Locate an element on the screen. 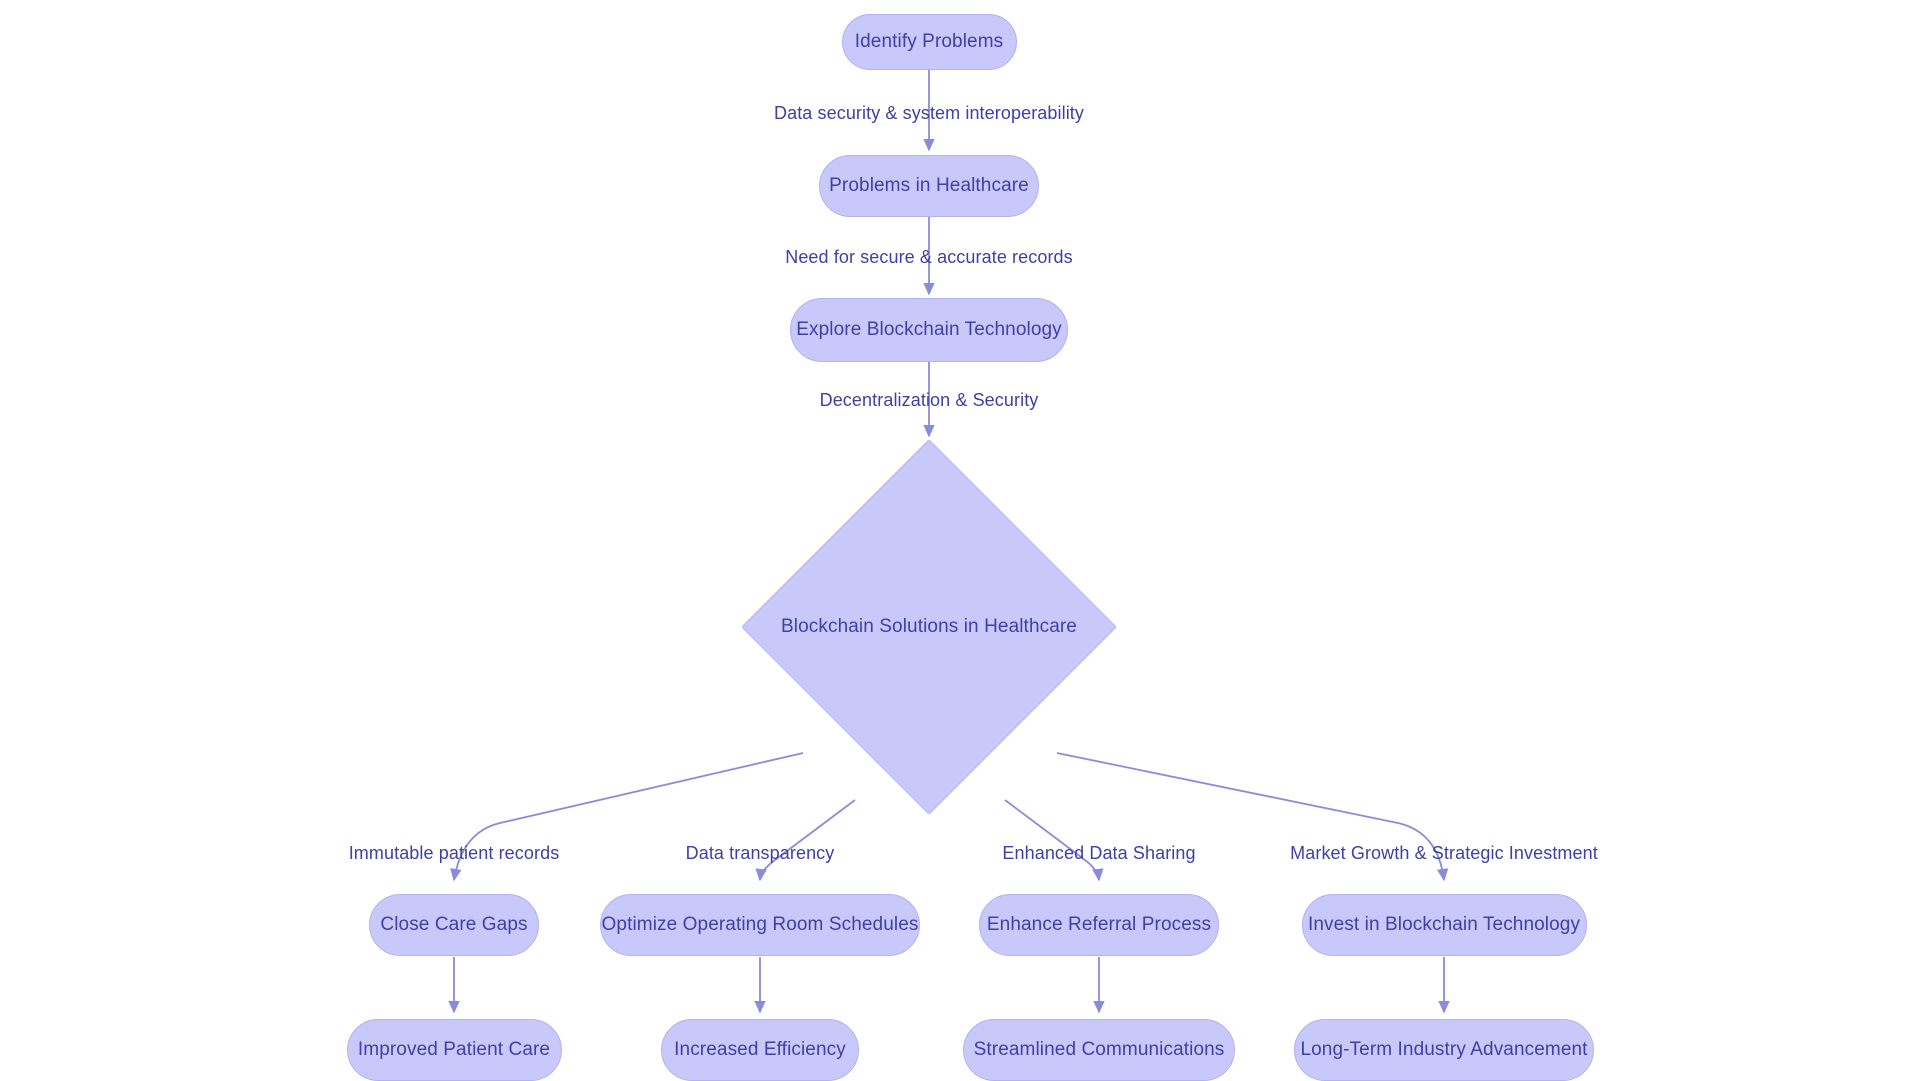  node-problems-in-healthcare: Problems in Healthcare is located at coordinates (929, 186).